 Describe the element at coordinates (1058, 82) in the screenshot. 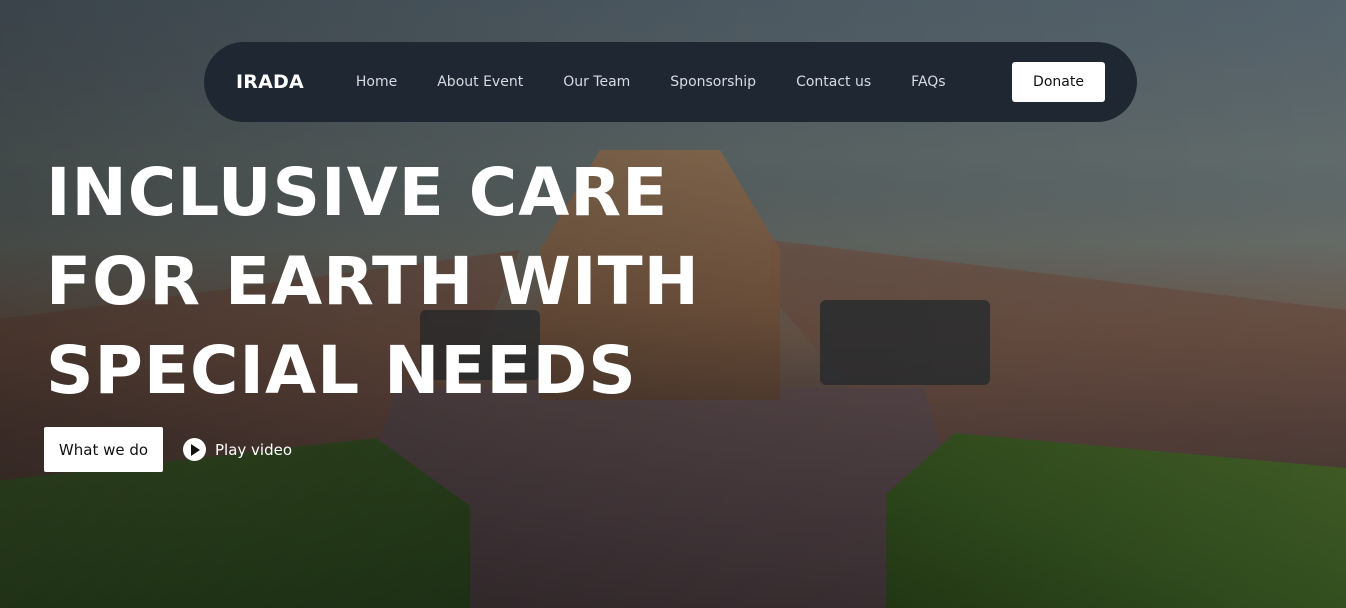

I see `donate-button: Donate` at that location.